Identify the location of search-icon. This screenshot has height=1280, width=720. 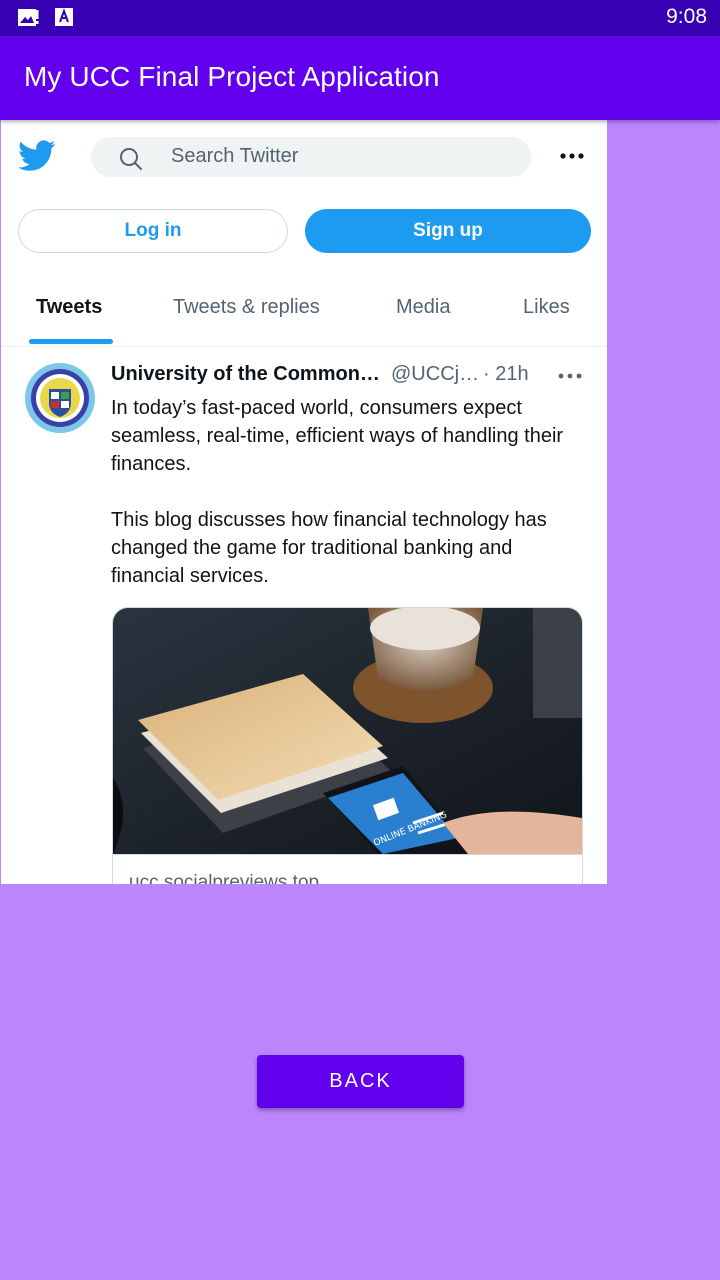
(131, 161).